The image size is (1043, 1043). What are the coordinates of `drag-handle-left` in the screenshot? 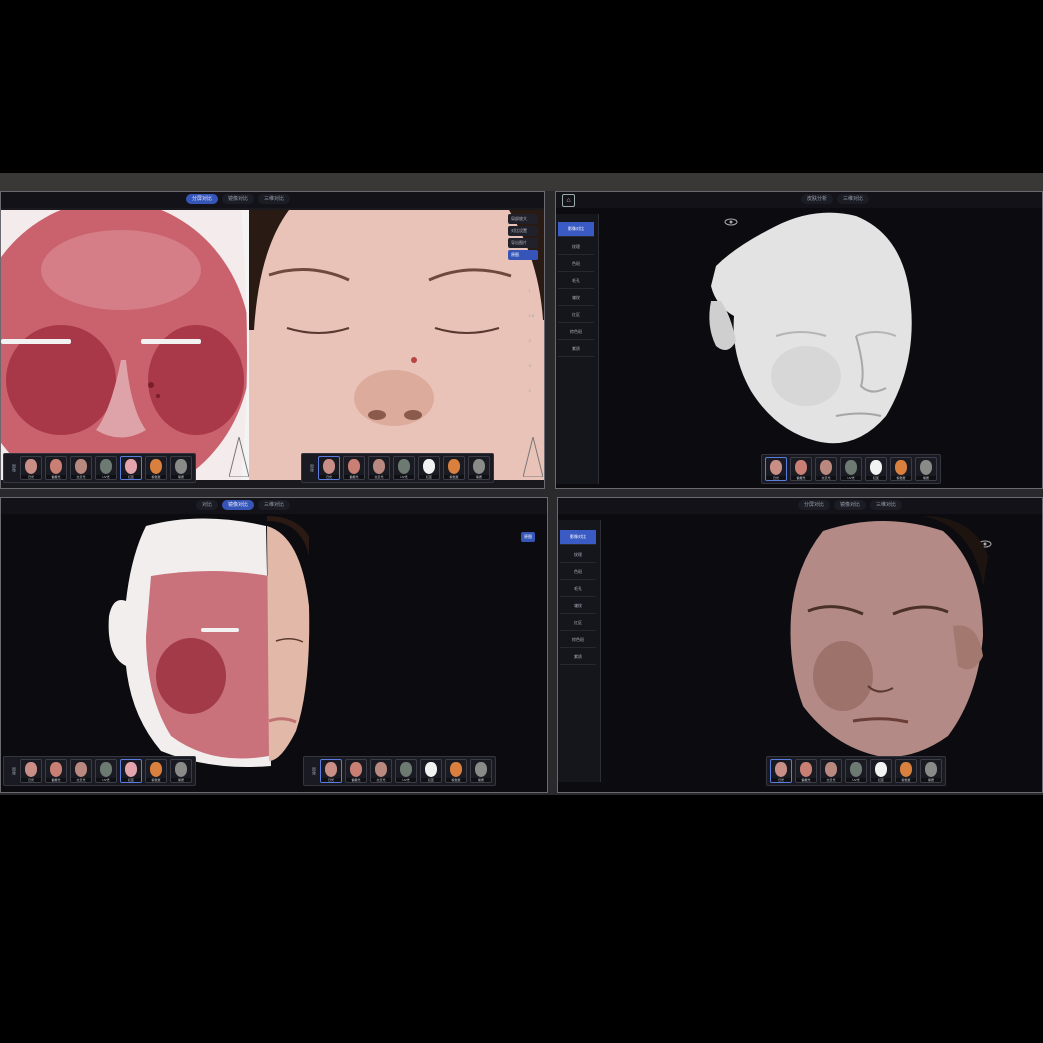 It's located at (239, 457).